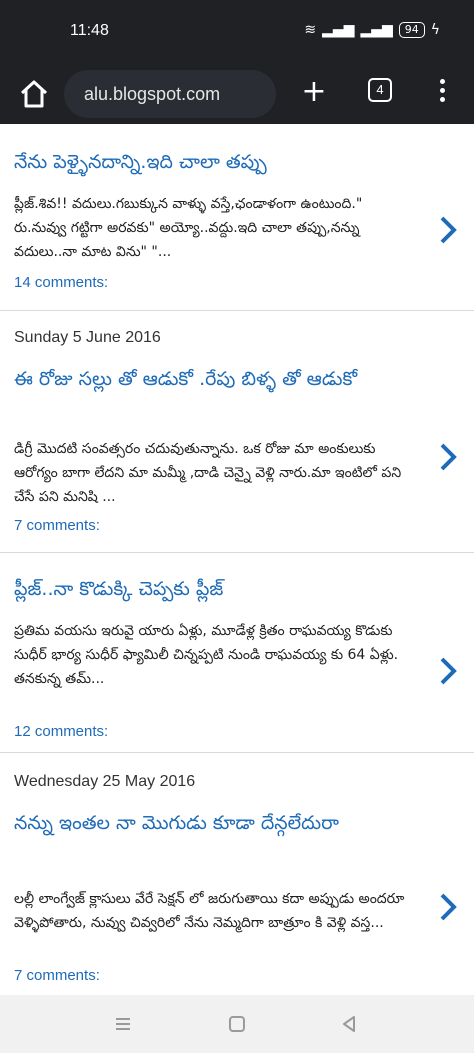  Describe the element at coordinates (237, 32) in the screenshot. I see `status-bar: 11:48 ≋ ▂▄▆ ▂▄▆ 94 ϟ` at that location.